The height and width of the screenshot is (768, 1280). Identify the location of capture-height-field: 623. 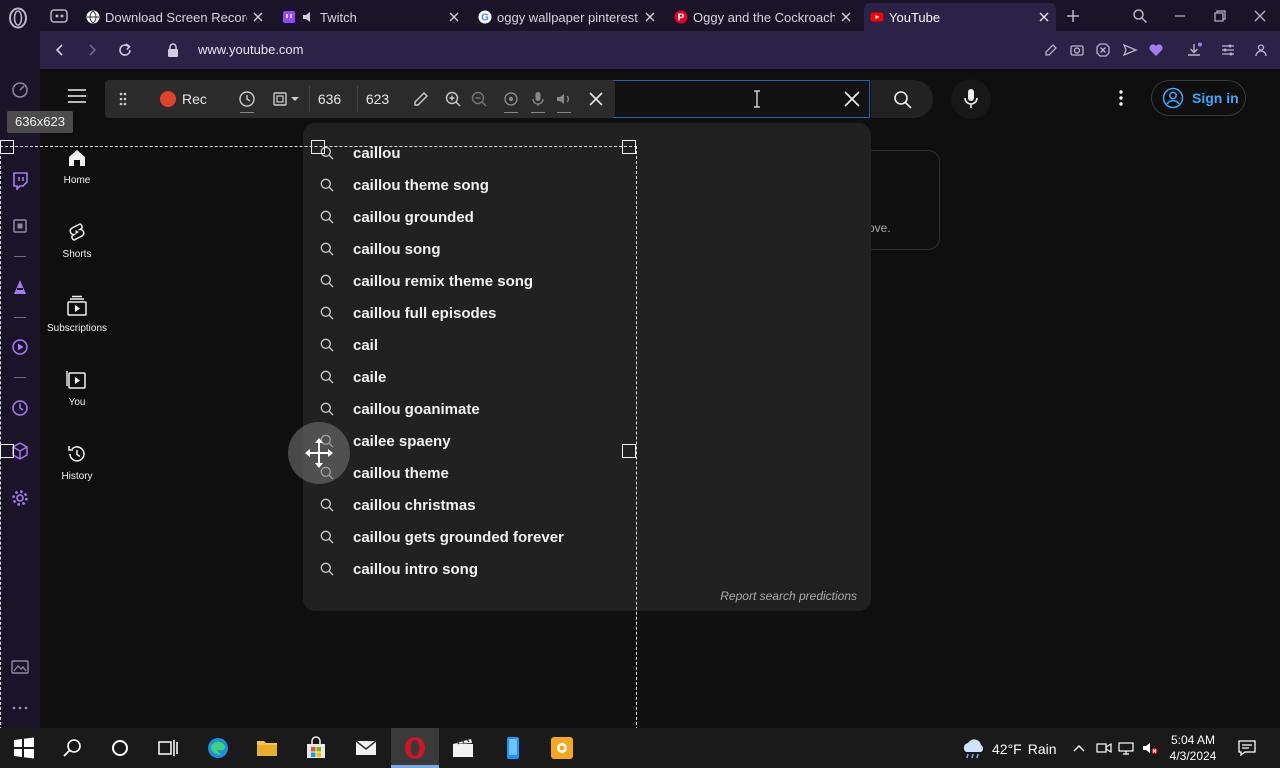
(377, 99).